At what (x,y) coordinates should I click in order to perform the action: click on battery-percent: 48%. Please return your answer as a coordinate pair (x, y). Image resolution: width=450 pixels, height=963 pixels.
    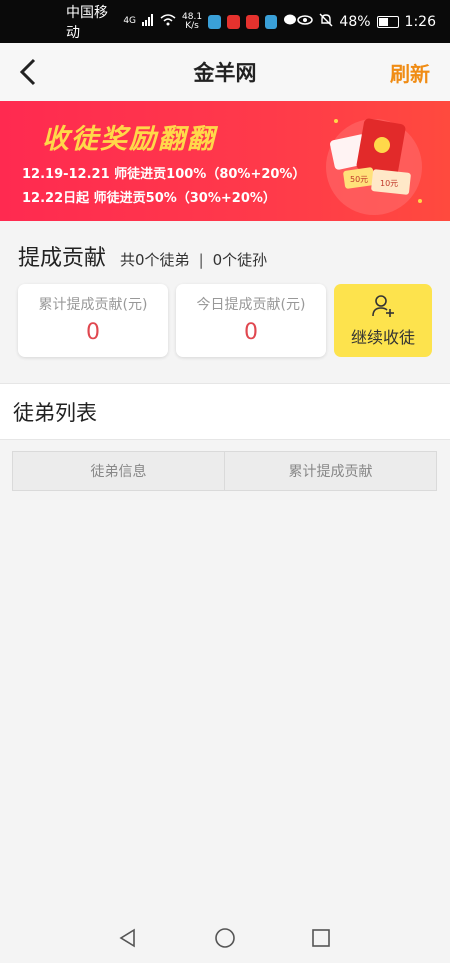
    Looking at the image, I should click on (355, 21).